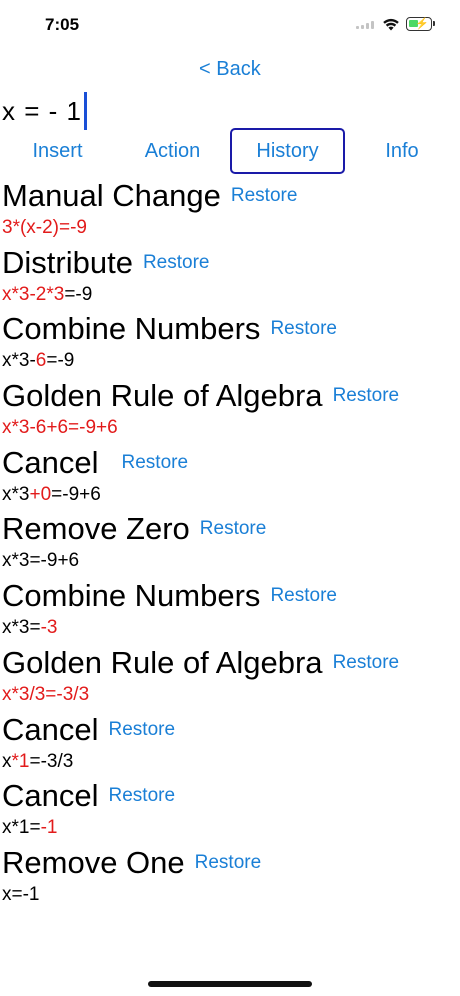 Image resolution: width=460 pixels, height=996 pixels. Describe the element at coordinates (420, 24) in the screenshot. I see `battery-charging-icon: ⚡` at that location.